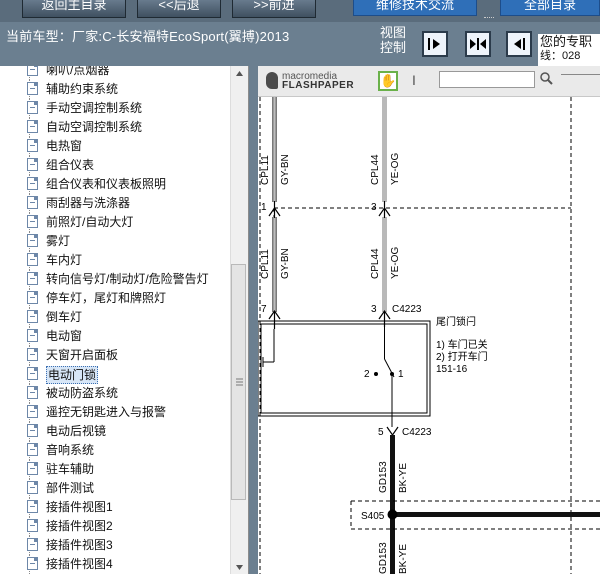 The width and height of the screenshot is (600, 574). What do you see at coordinates (115, 241) in the screenshot?
I see `tree-item: 雾灯` at bounding box center [115, 241].